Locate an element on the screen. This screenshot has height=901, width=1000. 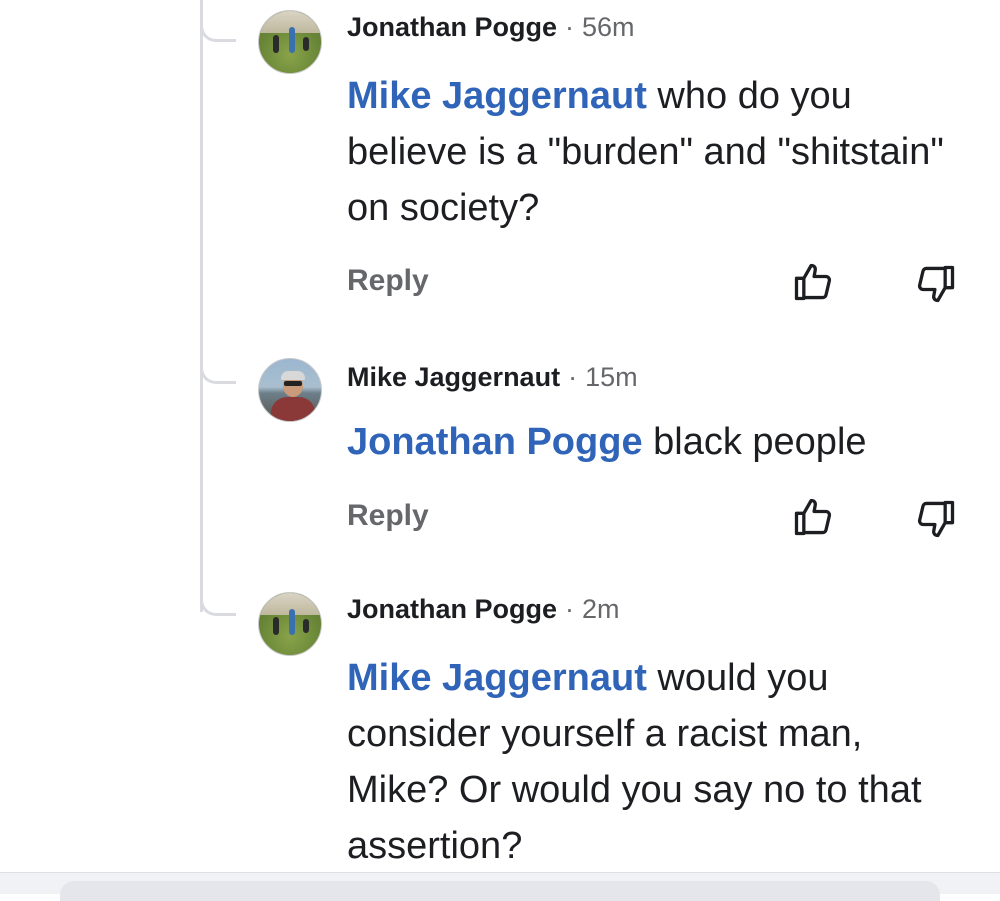
comment-text: Jonathan Pogge black people is located at coordinates (657, 442).